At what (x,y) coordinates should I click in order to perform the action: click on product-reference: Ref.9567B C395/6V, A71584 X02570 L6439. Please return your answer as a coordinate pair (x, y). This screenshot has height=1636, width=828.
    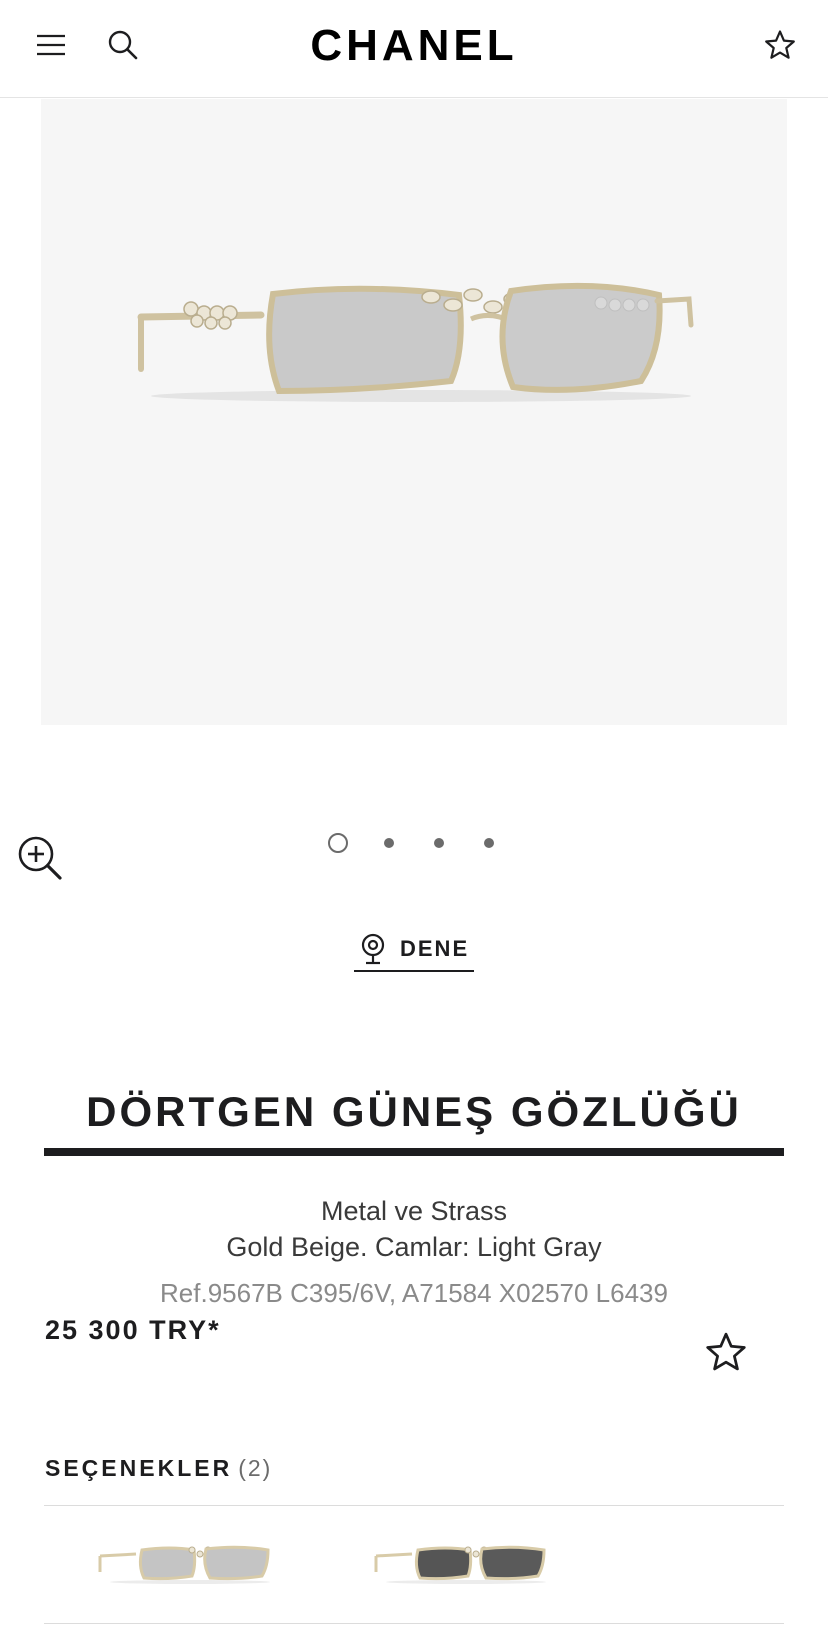
    Looking at the image, I should click on (414, 1293).